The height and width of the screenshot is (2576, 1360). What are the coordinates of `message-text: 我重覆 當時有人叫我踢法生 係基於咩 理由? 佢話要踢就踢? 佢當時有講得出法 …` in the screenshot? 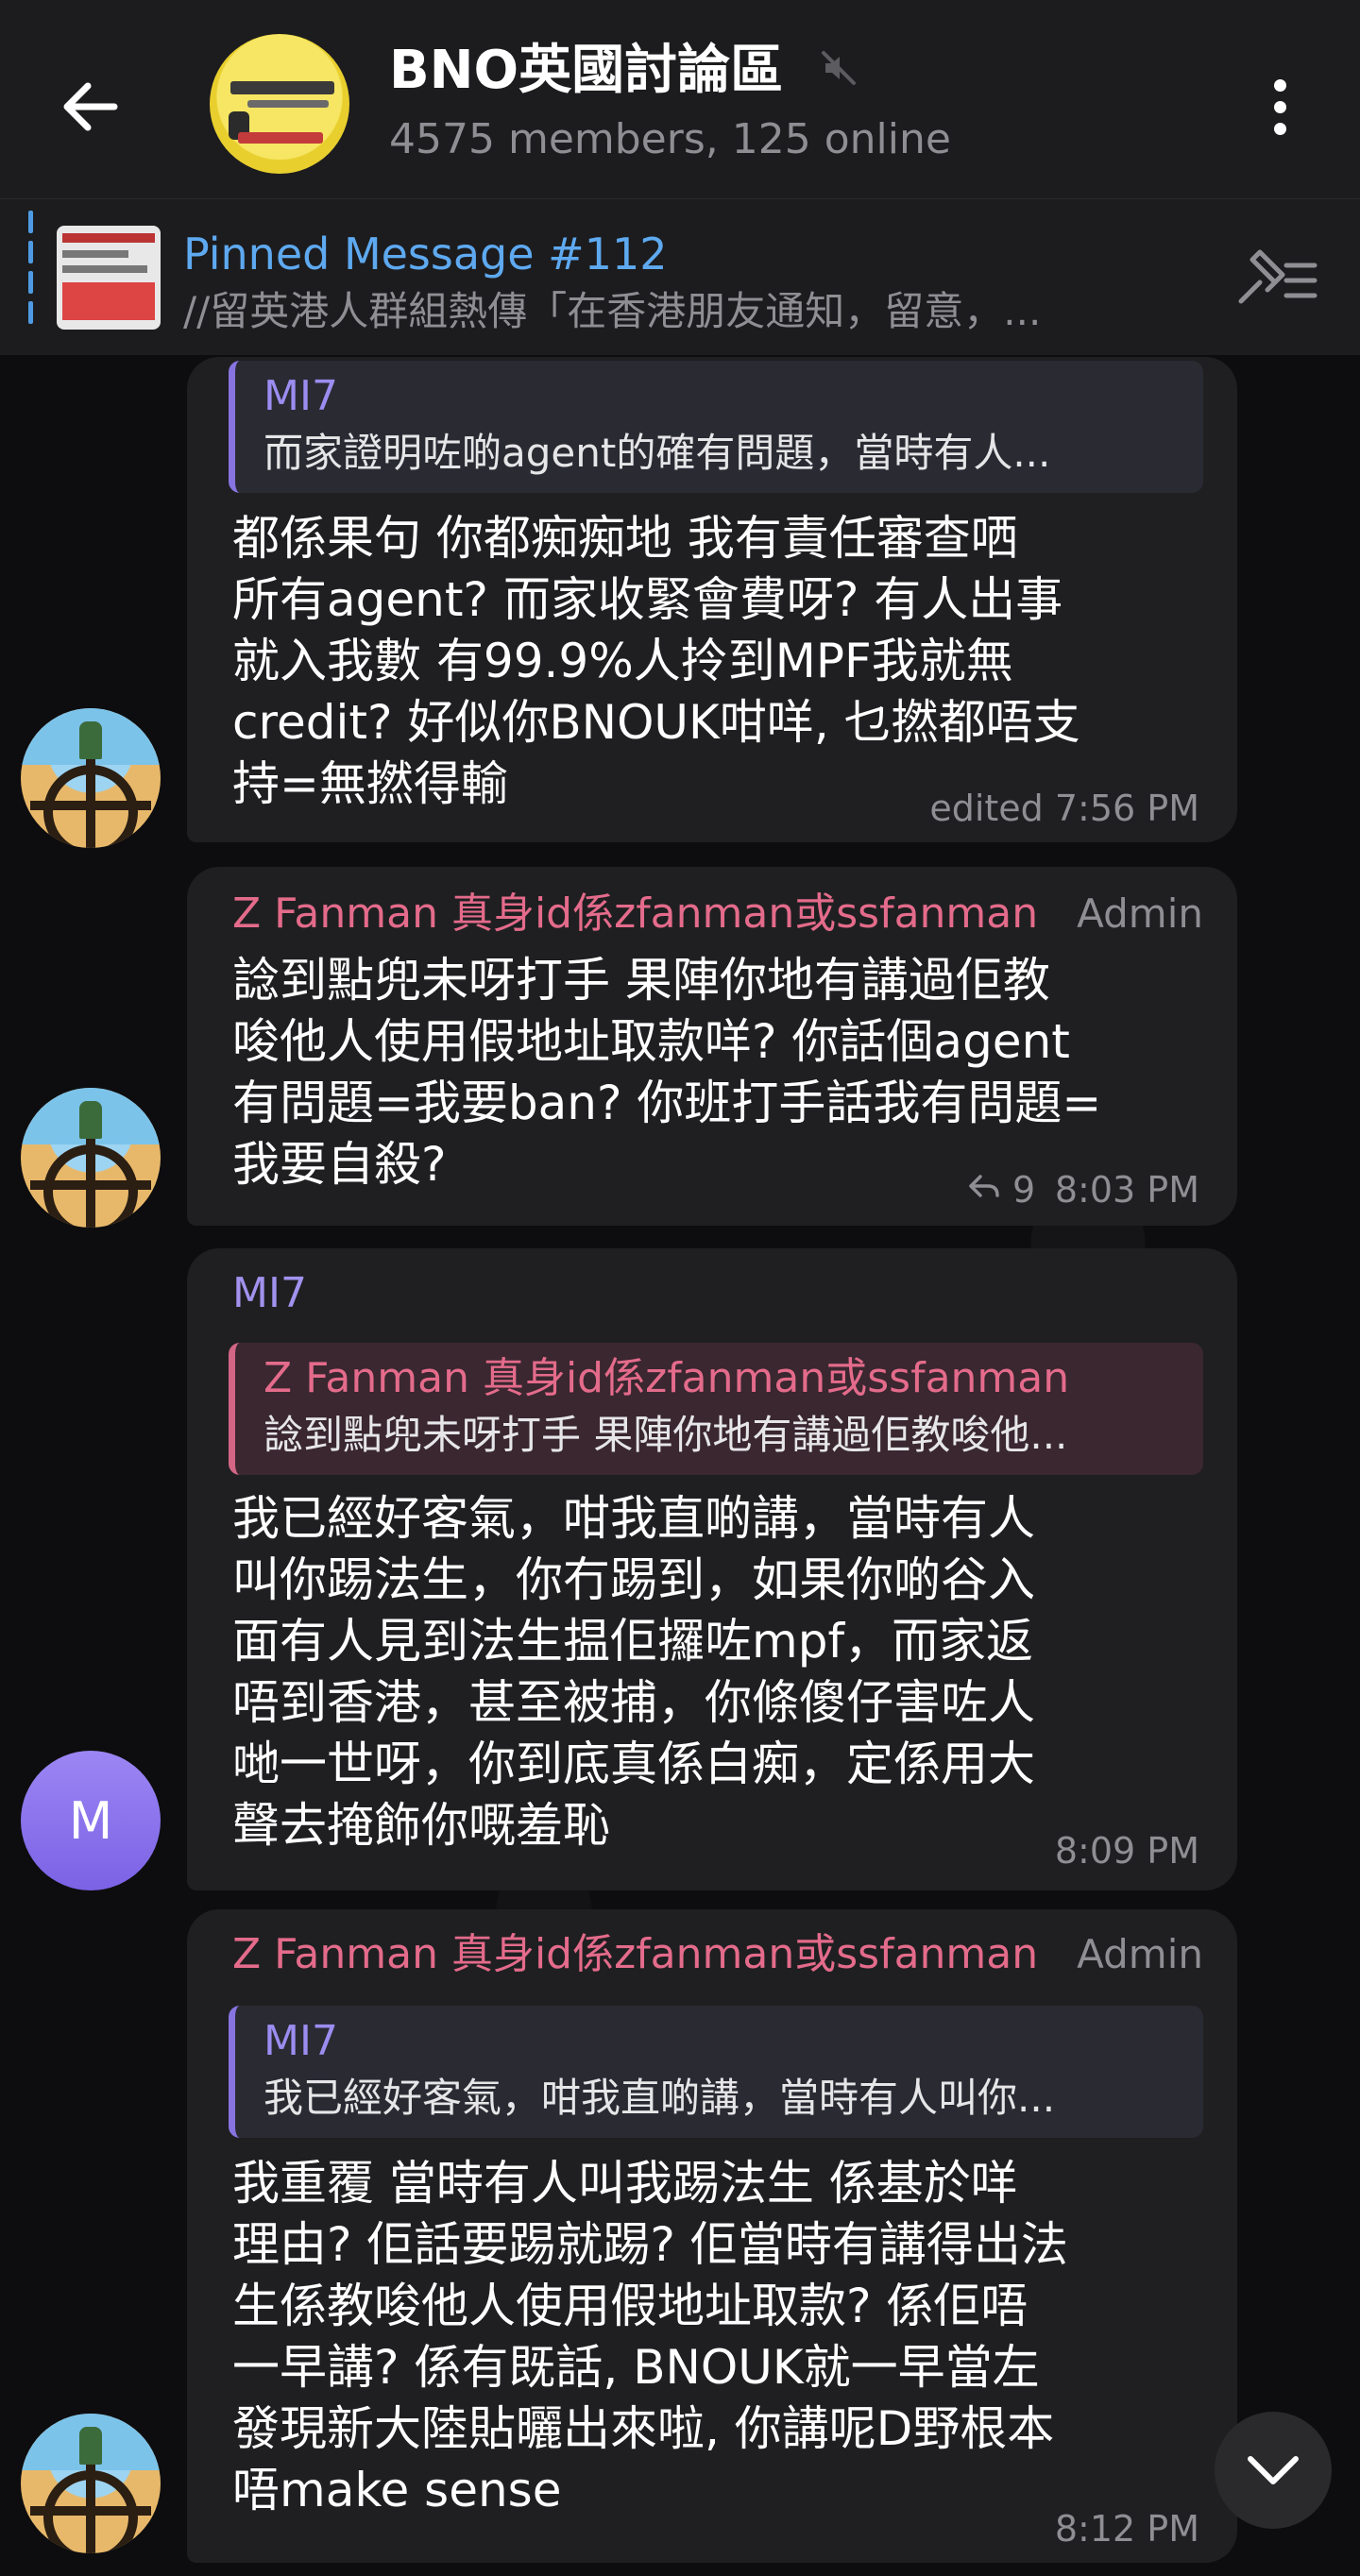 It's located at (650, 2336).